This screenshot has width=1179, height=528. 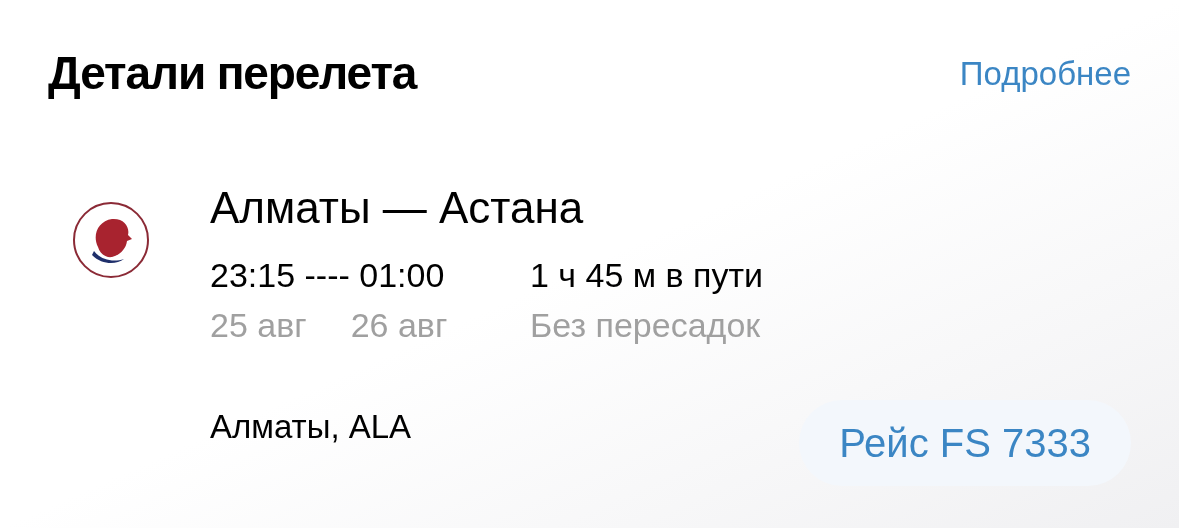 What do you see at coordinates (965, 443) in the screenshot?
I see `flight-number-chip: Рейс FS 7333` at bounding box center [965, 443].